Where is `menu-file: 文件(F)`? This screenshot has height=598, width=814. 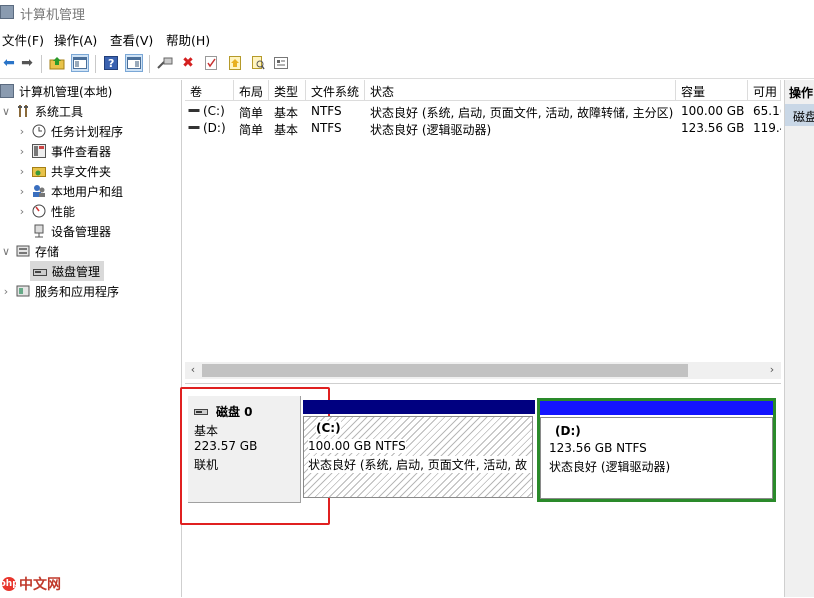
menu-file: 文件(F) is located at coordinates (23, 39).